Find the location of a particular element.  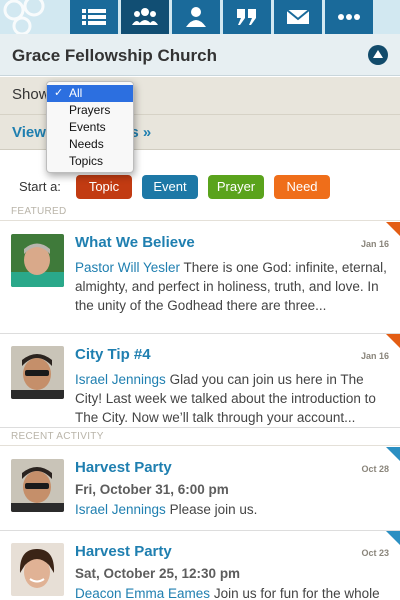

list-icon is located at coordinates (94, 17).